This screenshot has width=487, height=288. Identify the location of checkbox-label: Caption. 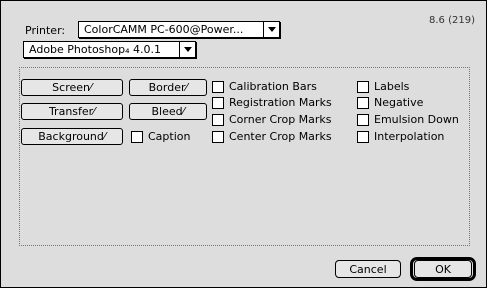
(169, 136).